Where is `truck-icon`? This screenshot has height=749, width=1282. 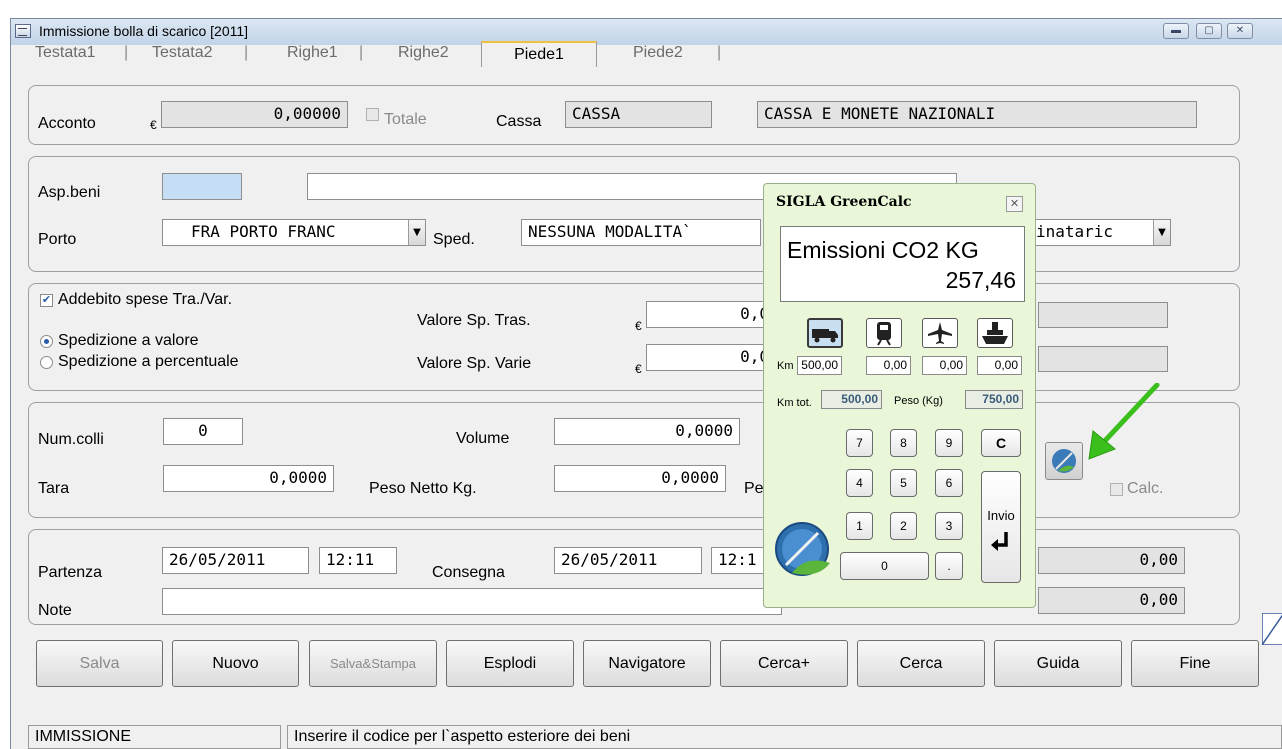
truck-icon is located at coordinates (825, 336).